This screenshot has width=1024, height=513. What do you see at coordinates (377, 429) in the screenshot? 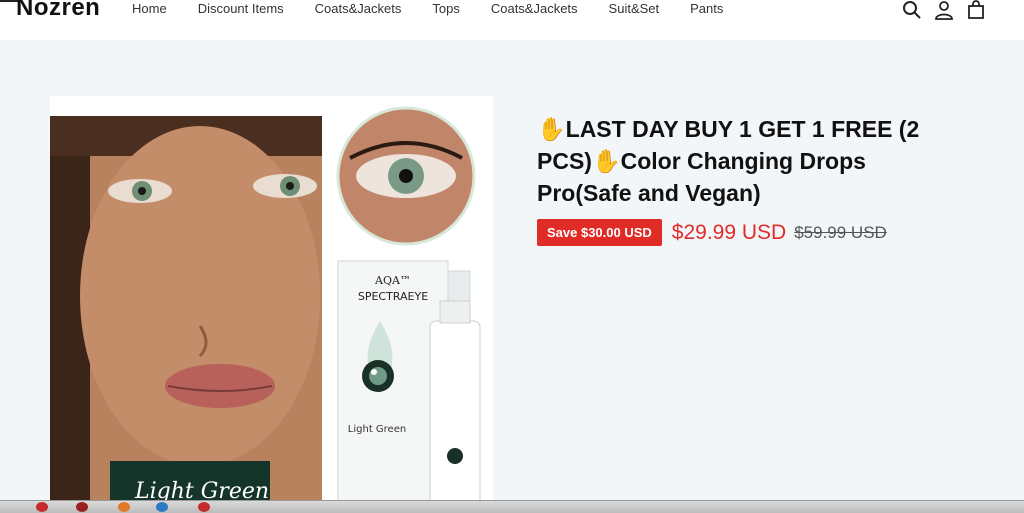
I see `box-shade: Light Green` at bounding box center [377, 429].